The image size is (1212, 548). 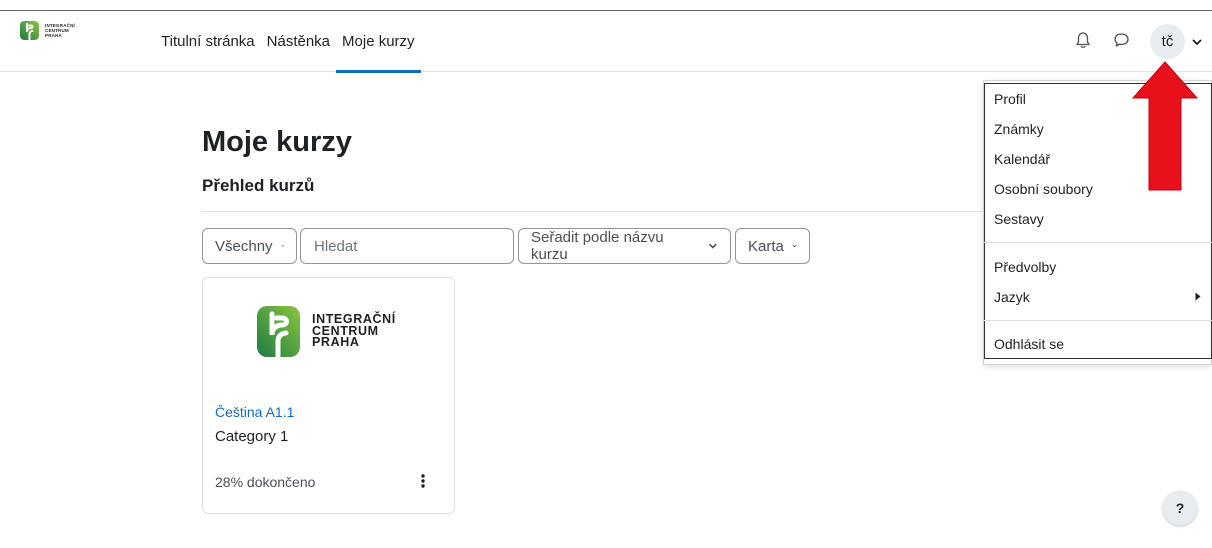 I want to click on view-dropdown: Karta, so click(x=772, y=246).